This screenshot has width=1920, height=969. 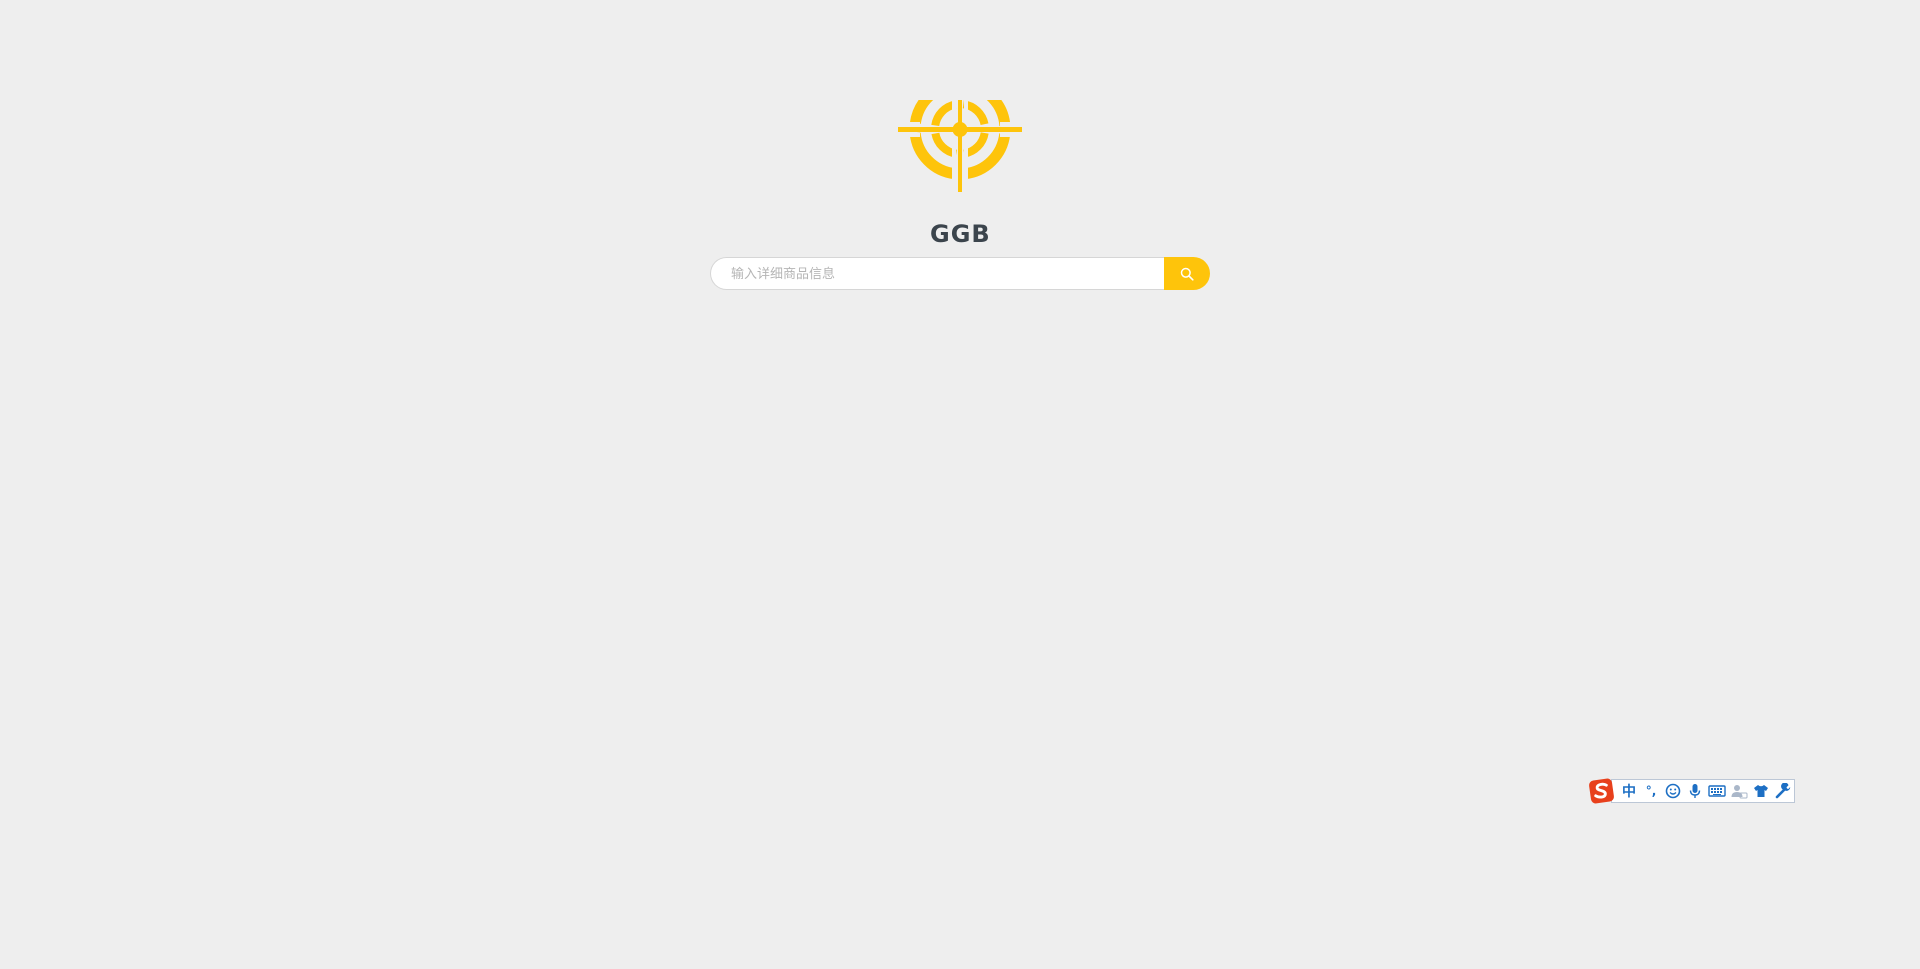 What do you see at coordinates (960, 234) in the screenshot?
I see `brand-wordmark: GGB` at bounding box center [960, 234].